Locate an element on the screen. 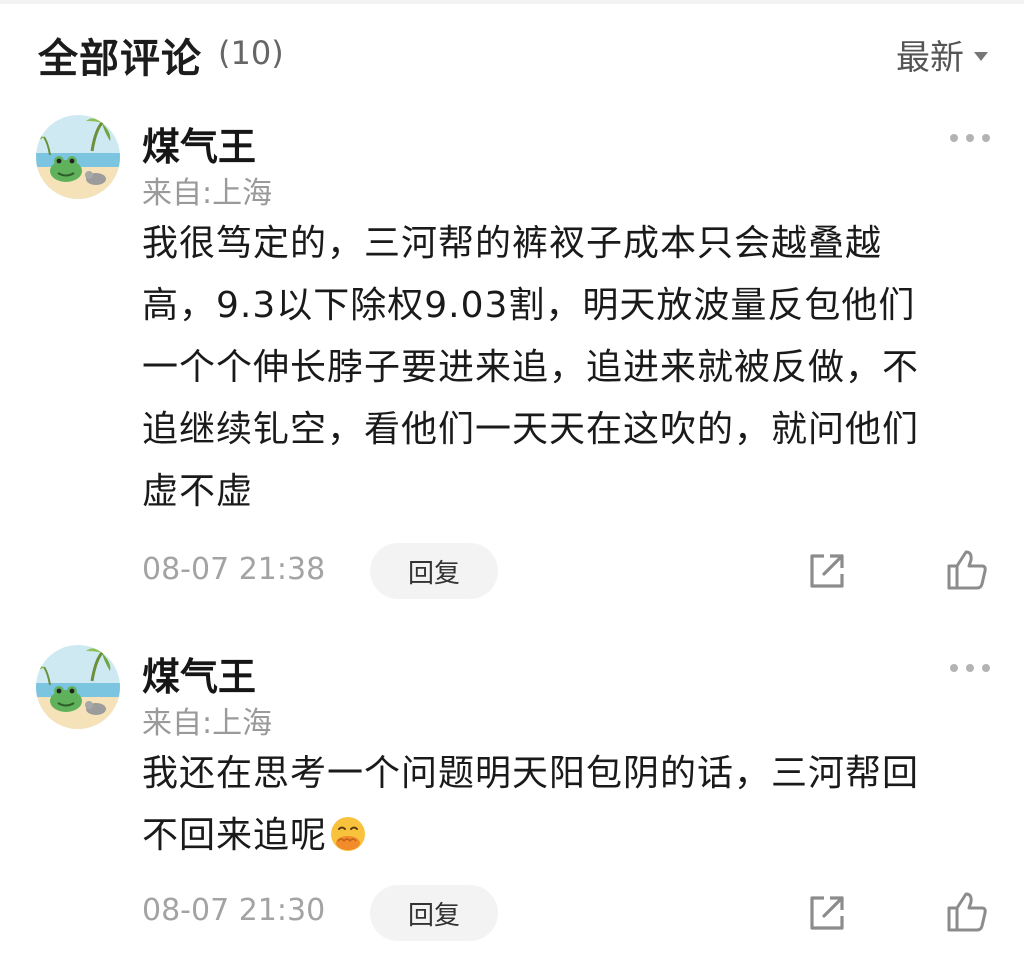 The height and width of the screenshot is (957, 1024). comment-line: 高，9.3以下除权9.03割，明天放波量反包他们 is located at coordinates (529, 305).